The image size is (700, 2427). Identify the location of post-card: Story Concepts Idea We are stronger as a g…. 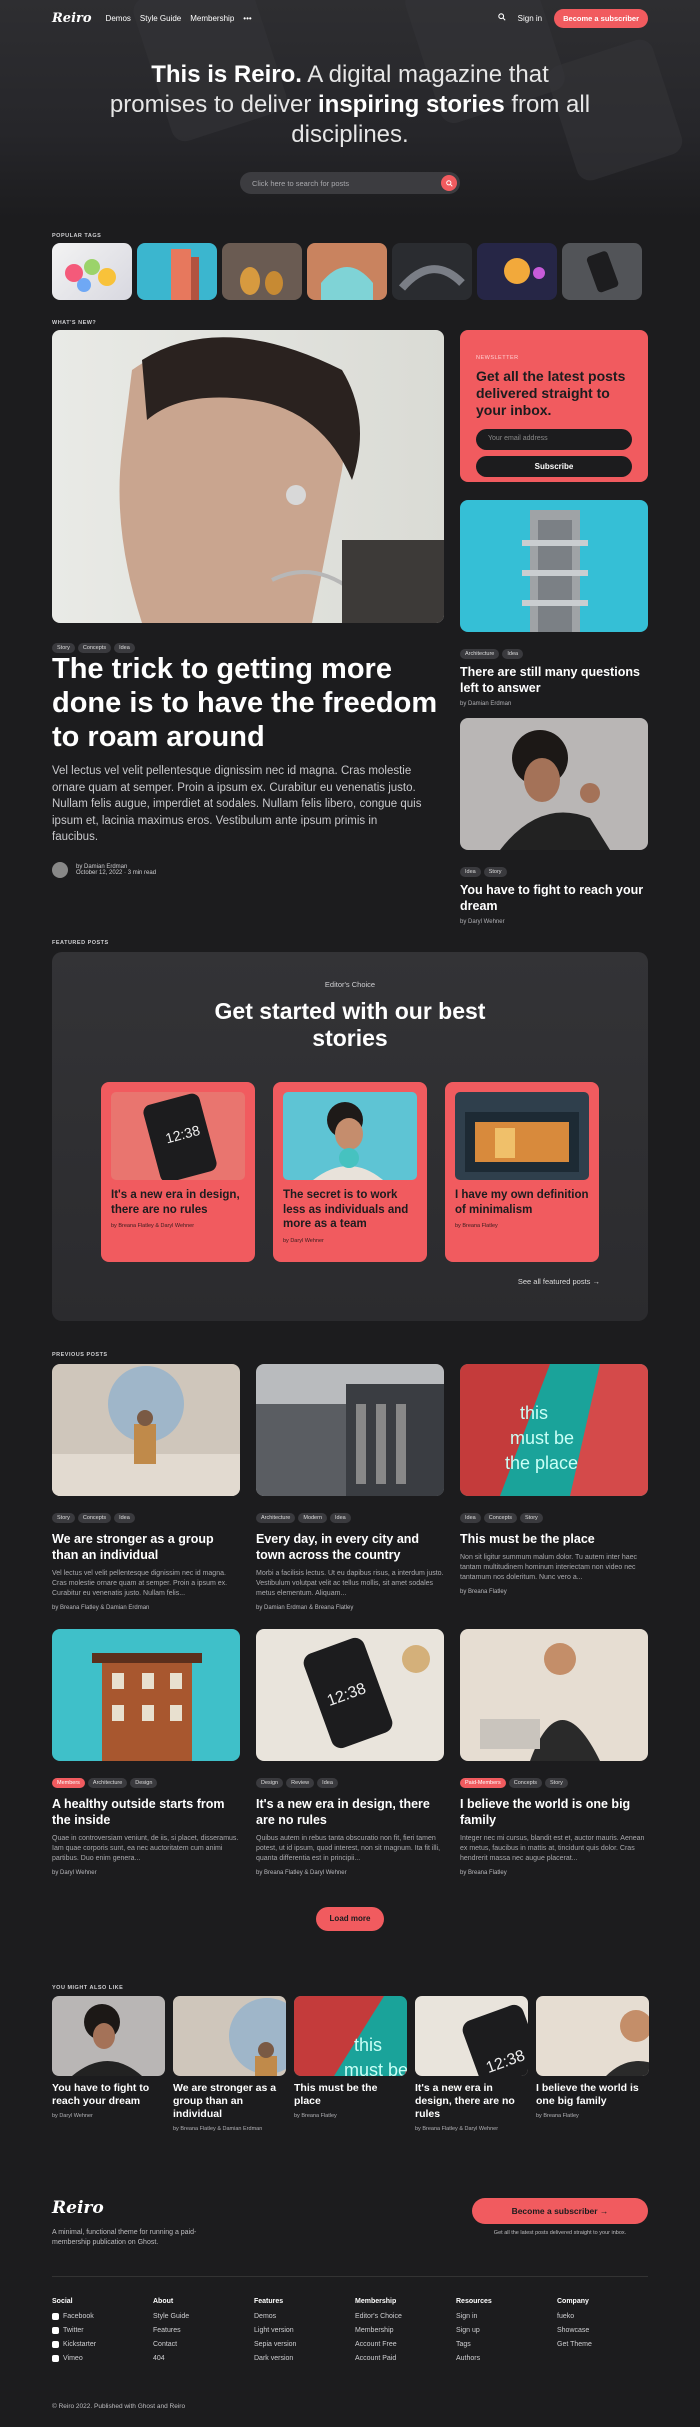
(146, 1487).